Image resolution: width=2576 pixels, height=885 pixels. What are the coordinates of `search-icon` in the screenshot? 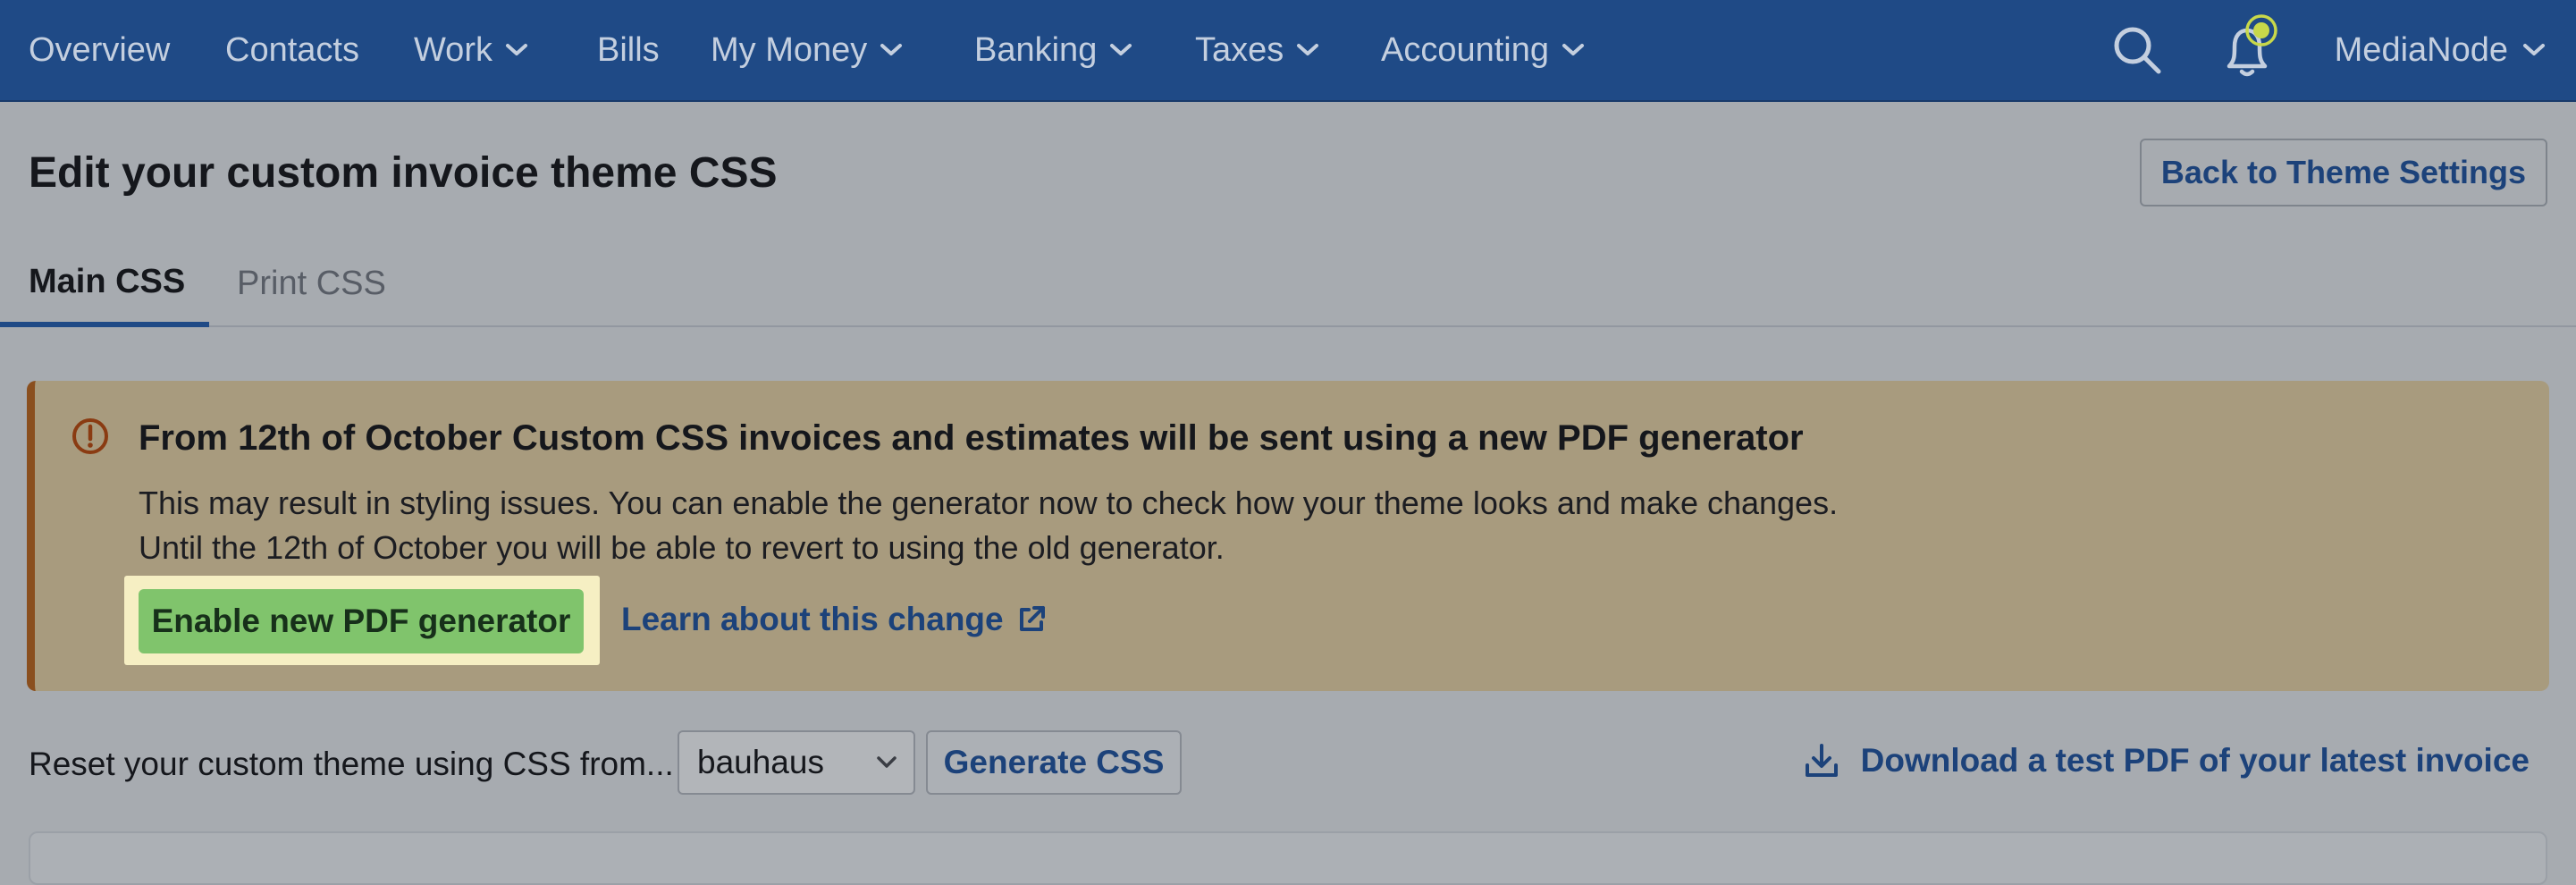 It's located at (2137, 50).